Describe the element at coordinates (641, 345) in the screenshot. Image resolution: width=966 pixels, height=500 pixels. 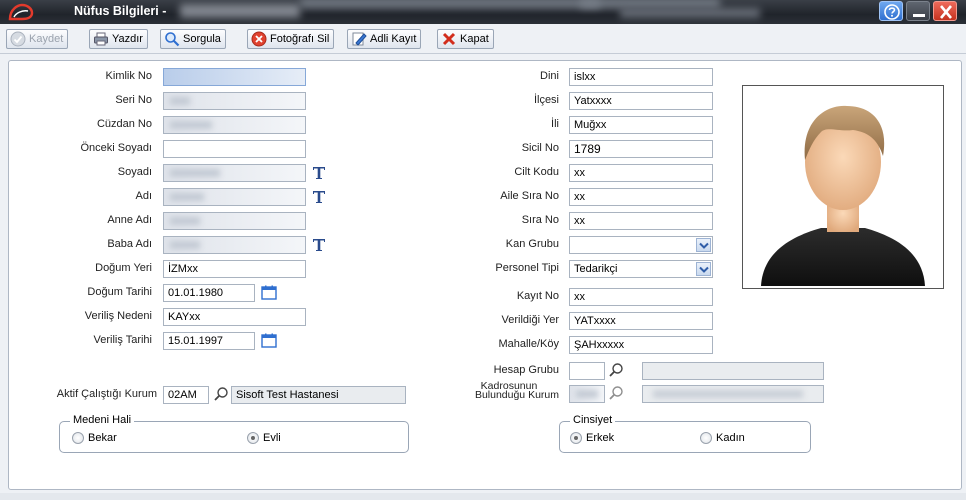
I see `mahalle-koy-field: ŞAHxxxxx` at that location.